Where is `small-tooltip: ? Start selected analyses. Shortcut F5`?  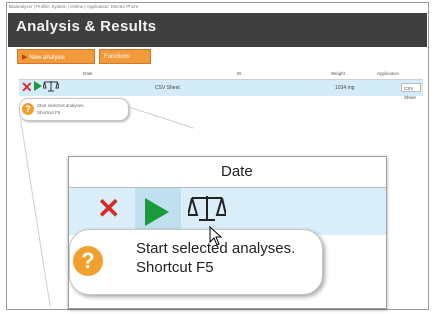 small-tooltip: ? Start selected analyses. Shortcut F5 is located at coordinates (74, 109).